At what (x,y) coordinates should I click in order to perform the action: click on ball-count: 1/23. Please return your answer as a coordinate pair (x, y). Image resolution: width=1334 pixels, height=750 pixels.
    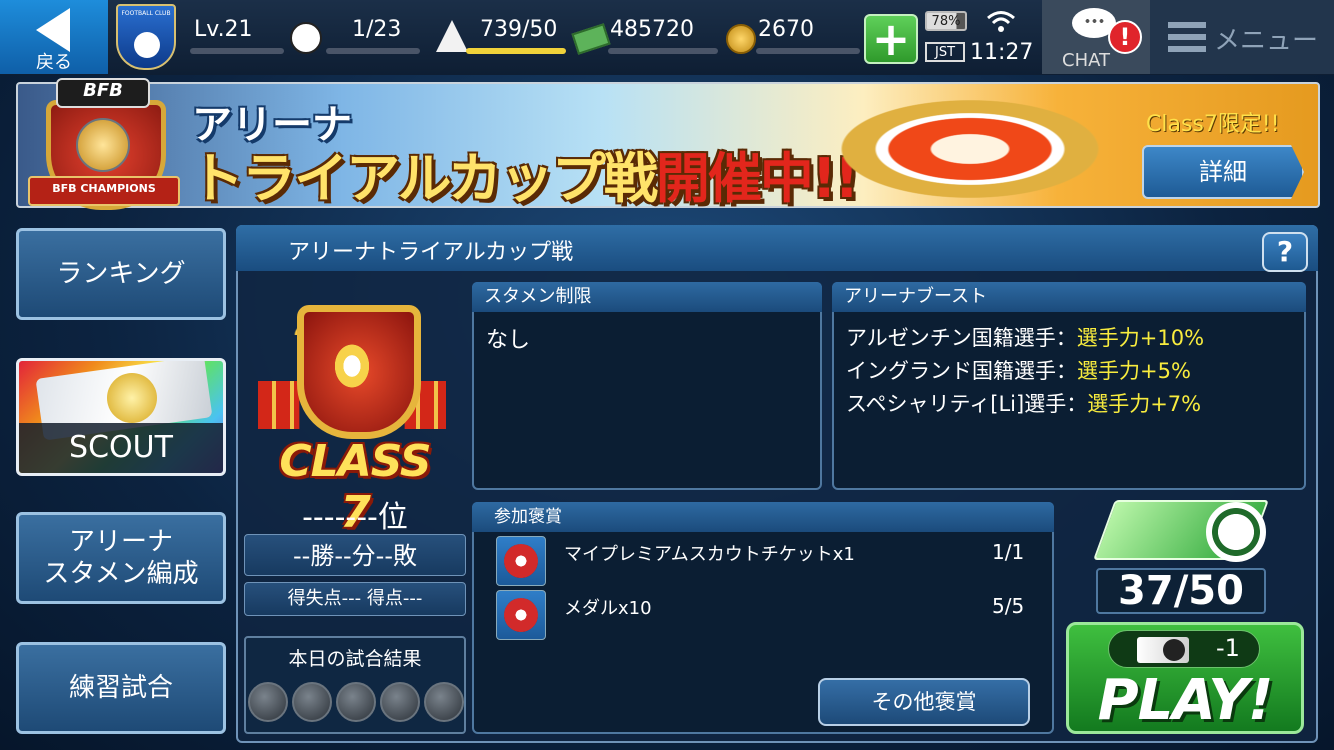
    Looking at the image, I should click on (377, 29).